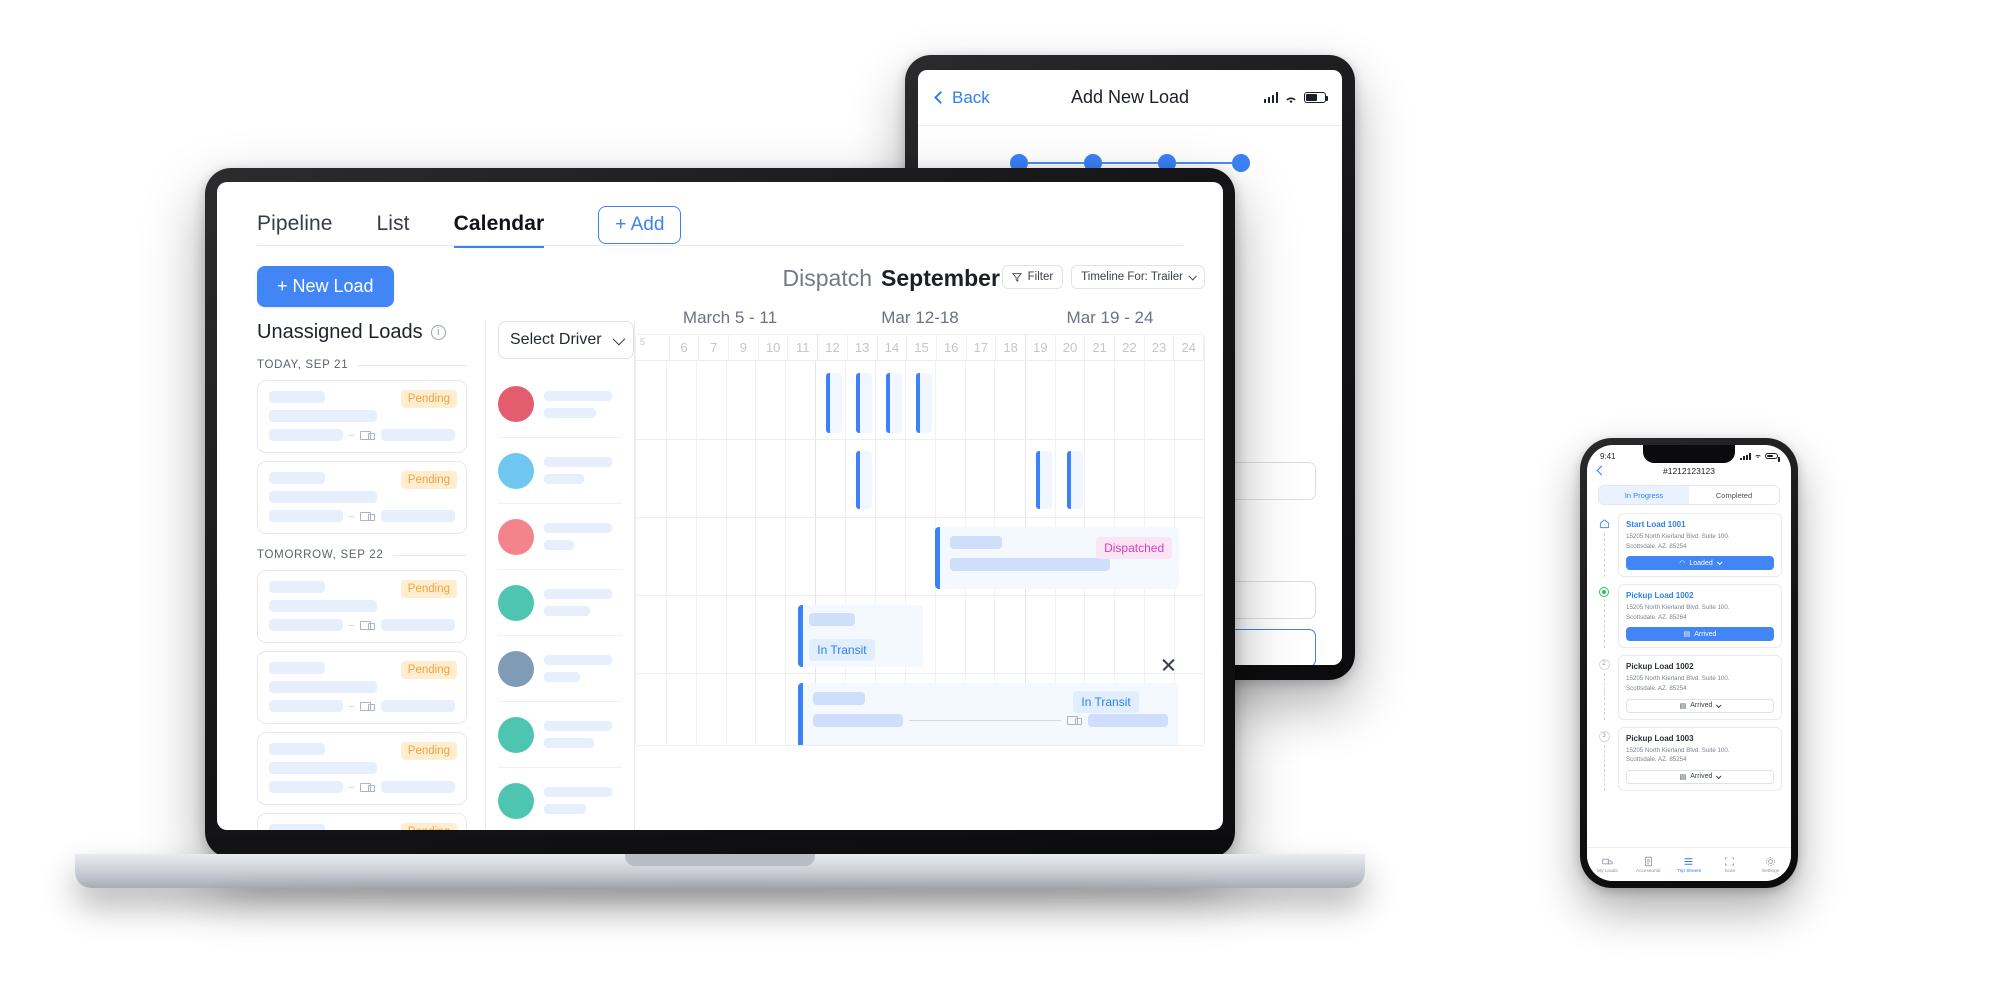  What do you see at coordinates (827, 278) in the screenshot?
I see `calendar-label: Dispatch` at bounding box center [827, 278].